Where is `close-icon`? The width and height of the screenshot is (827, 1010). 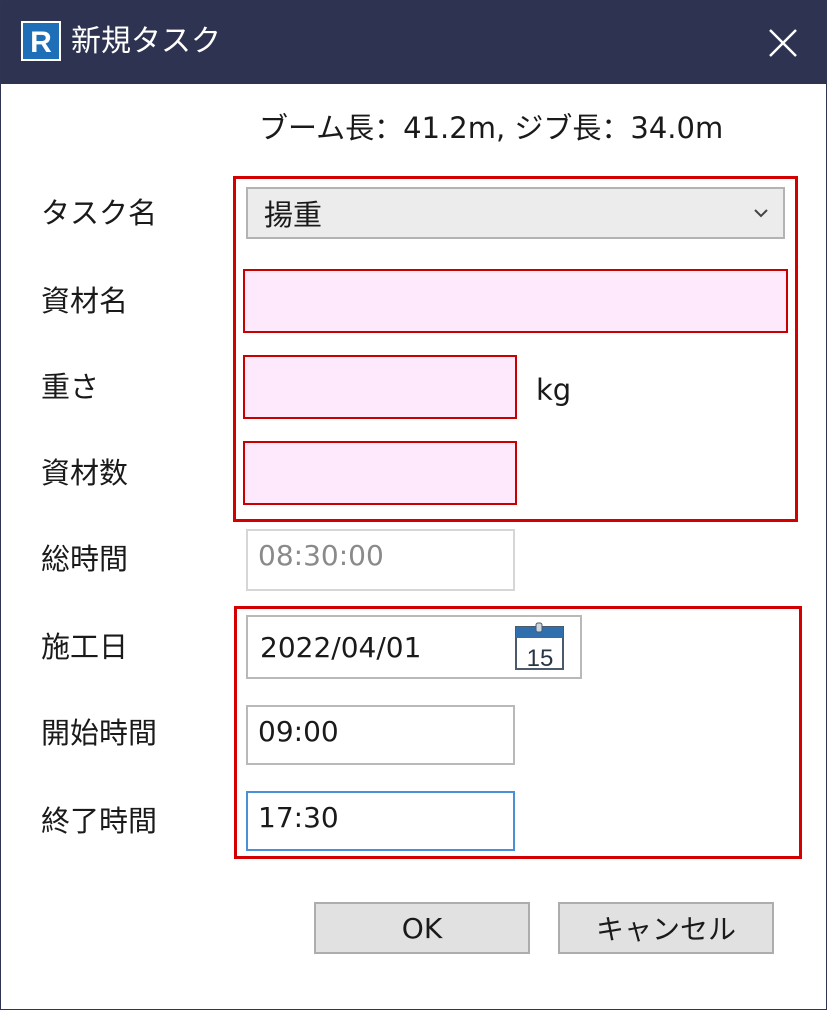 close-icon is located at coordinates (783, 43).